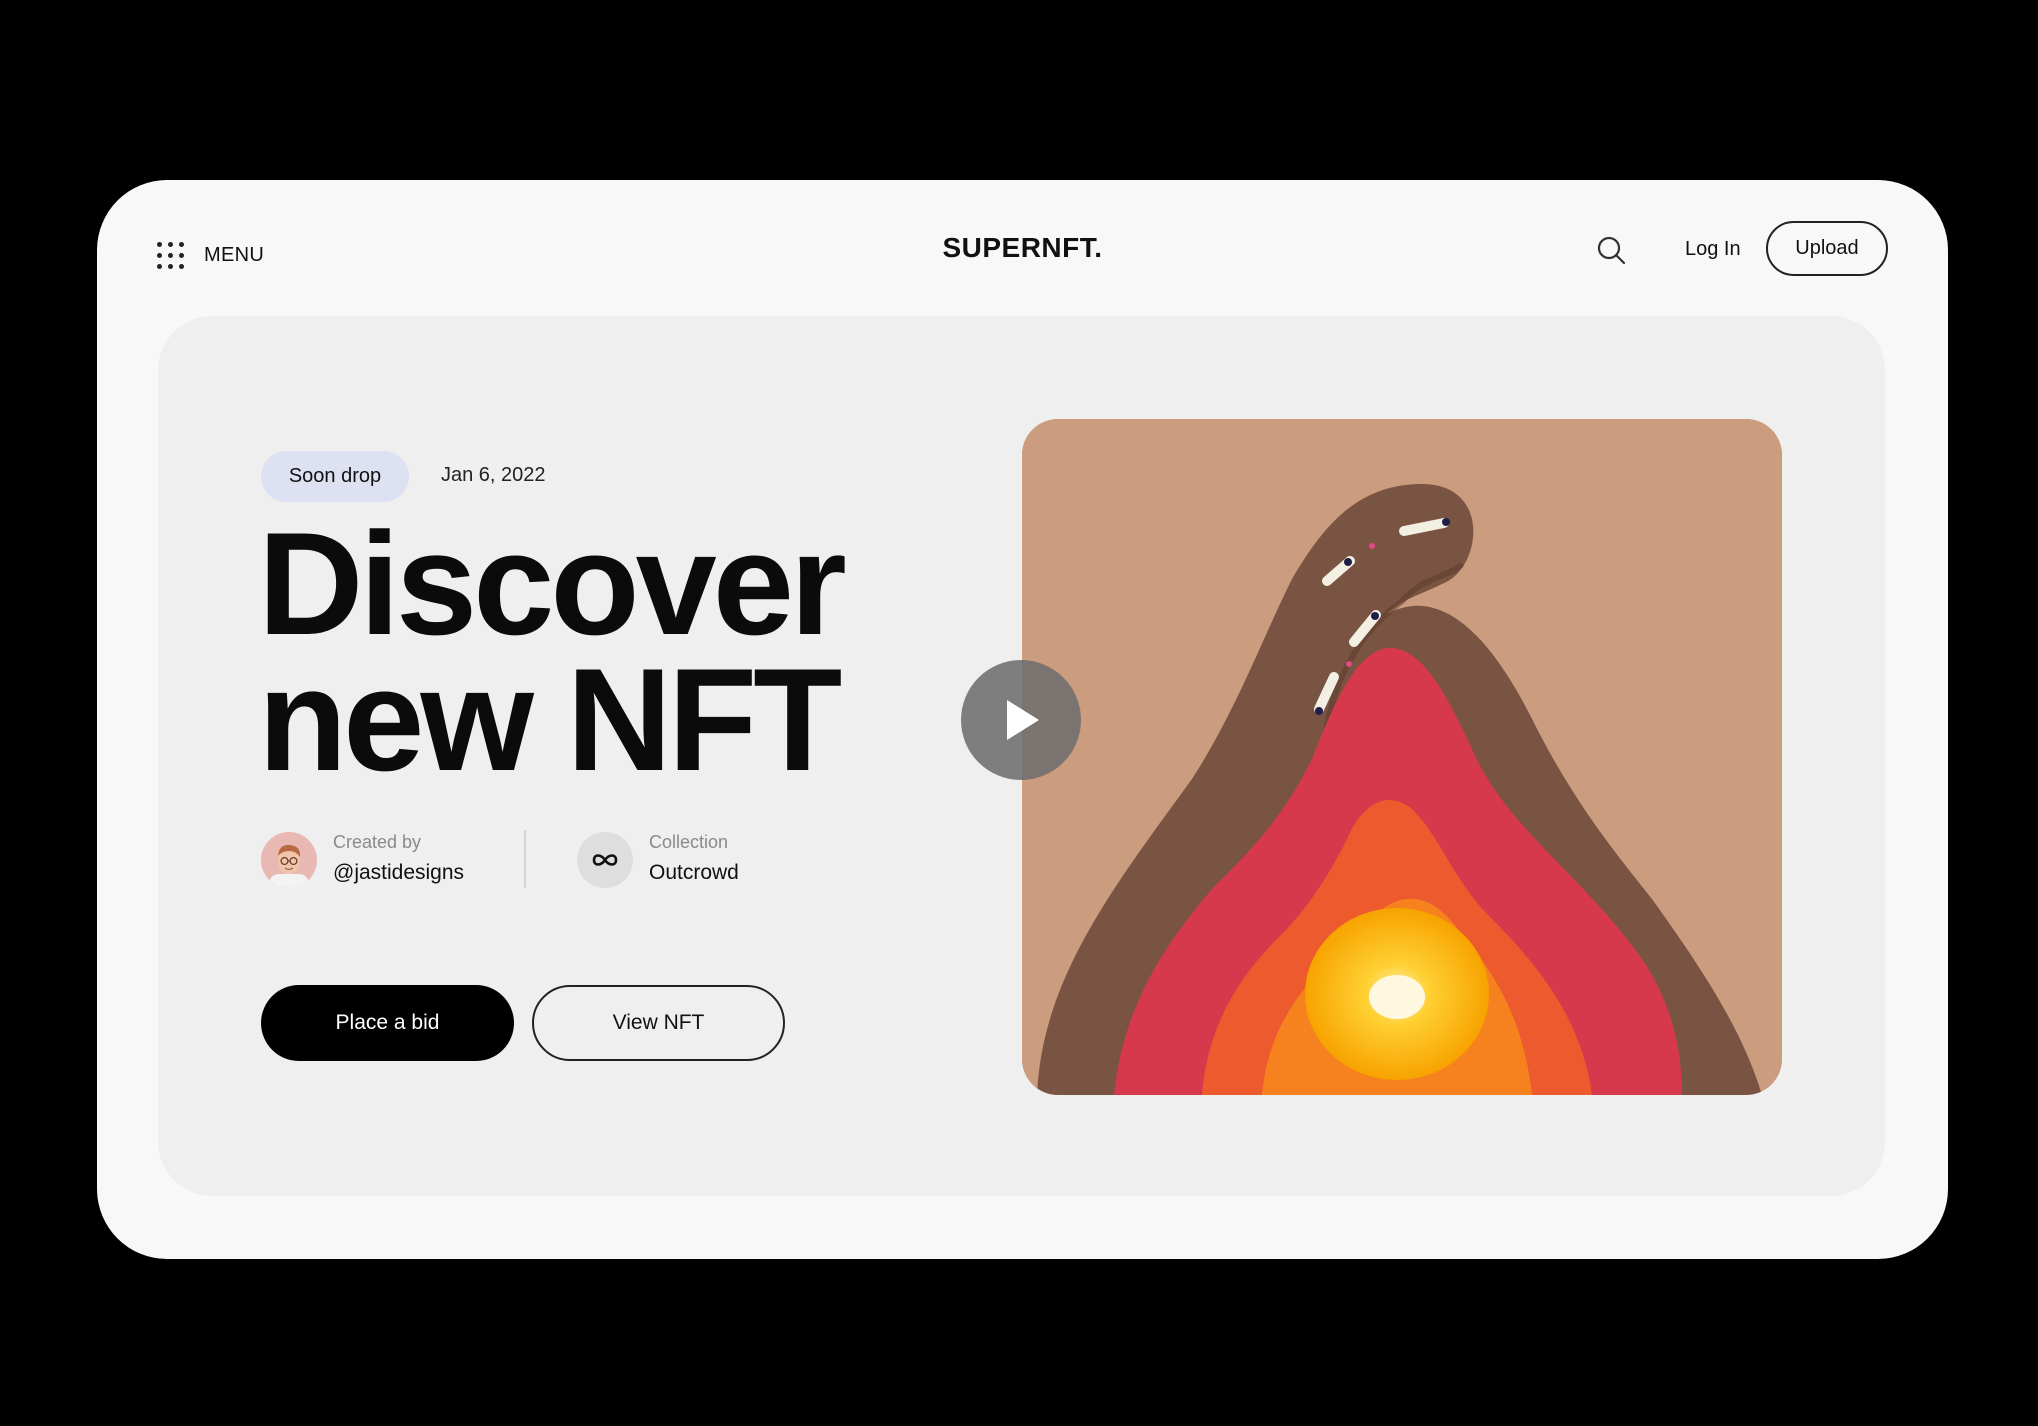  I want to click on collection-avatar, so click(605, 860).